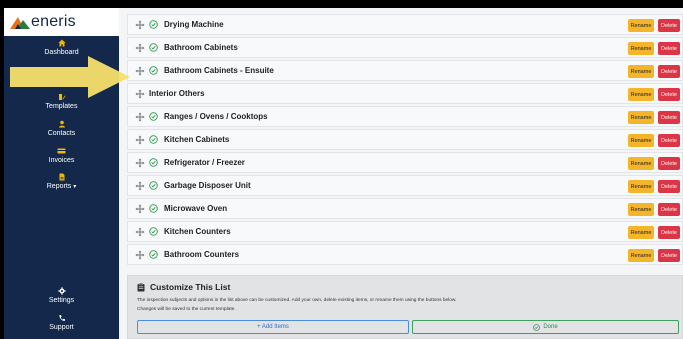  Describe the element at coordinates (405, 162) in the screenshot. I see `list-item: Refrigerator / Freezer Rename Delete` at that location.